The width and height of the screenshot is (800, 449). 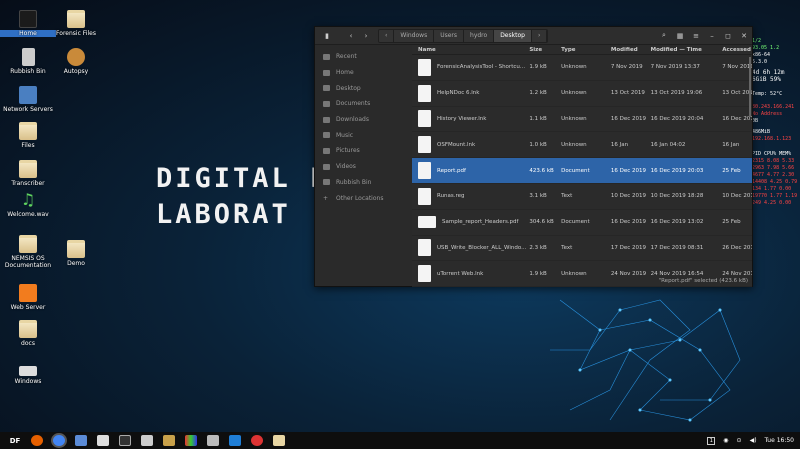 What do you see at coordinates (737, 247) in the screenshot?
I see `file-accessed: 26 Dec 2019` at bounding box center [737, 247].